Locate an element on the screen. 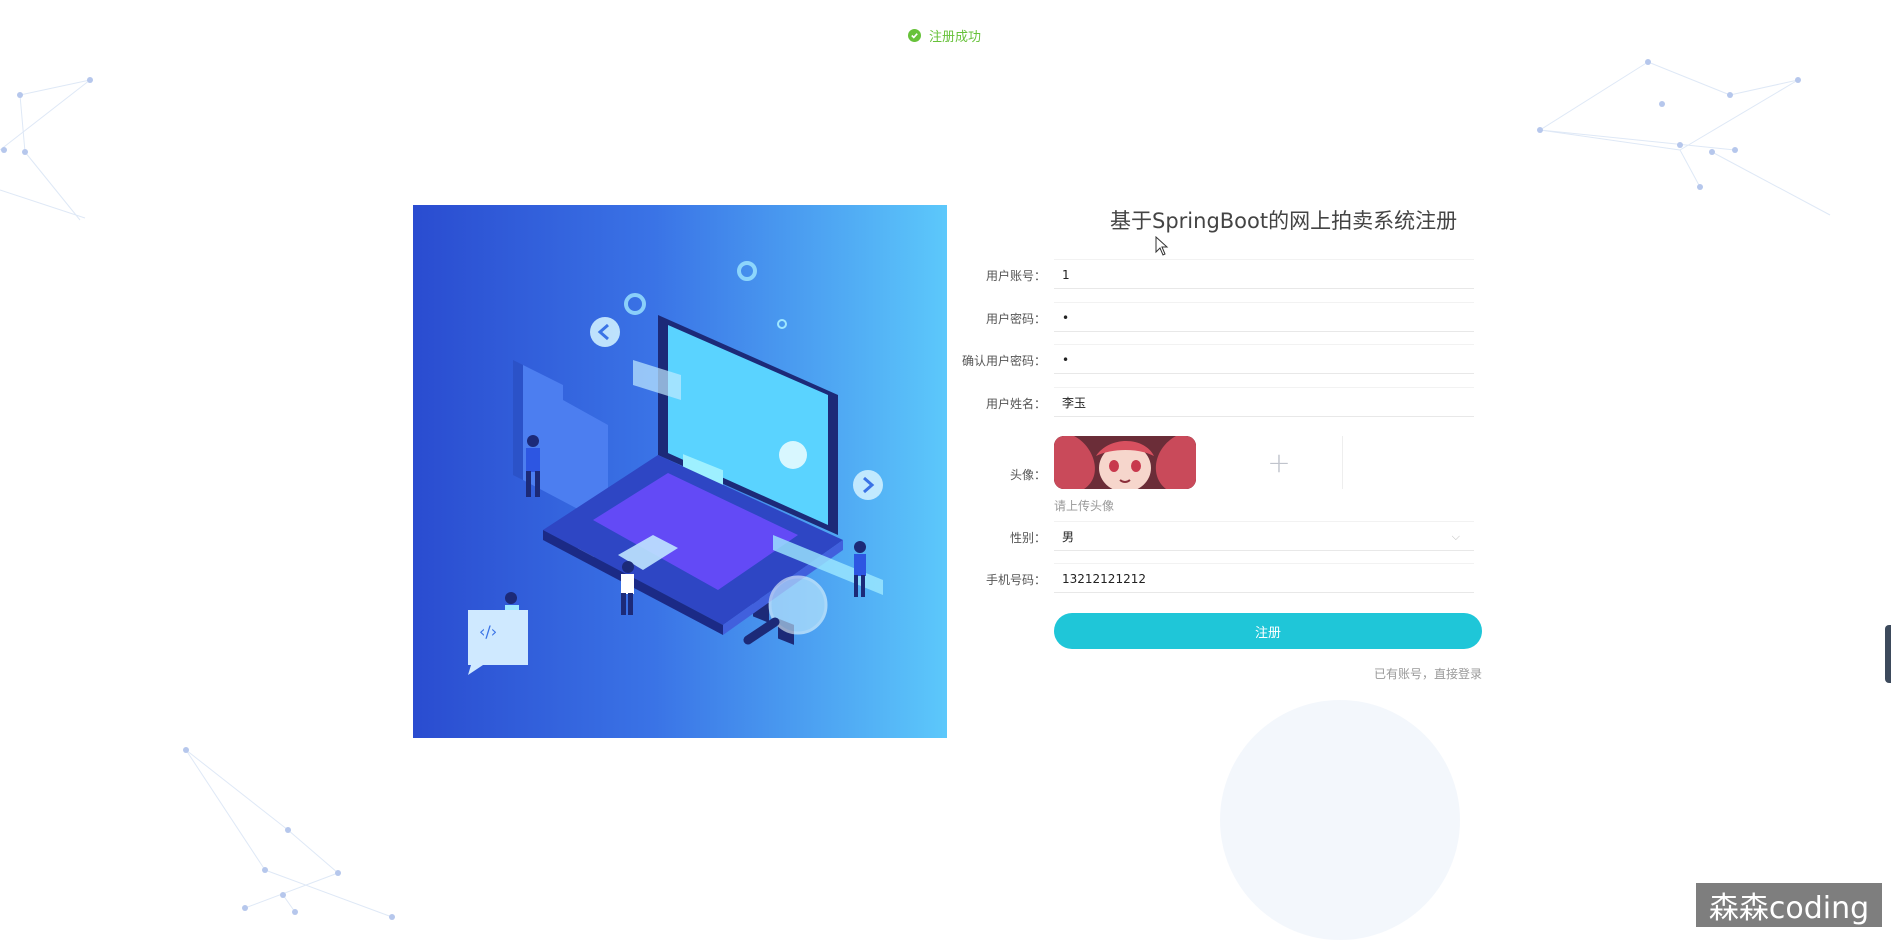 The height and width of the screenshot is (942, 1891). avatar-label: 头像： is located at coordinates (1027, 475).